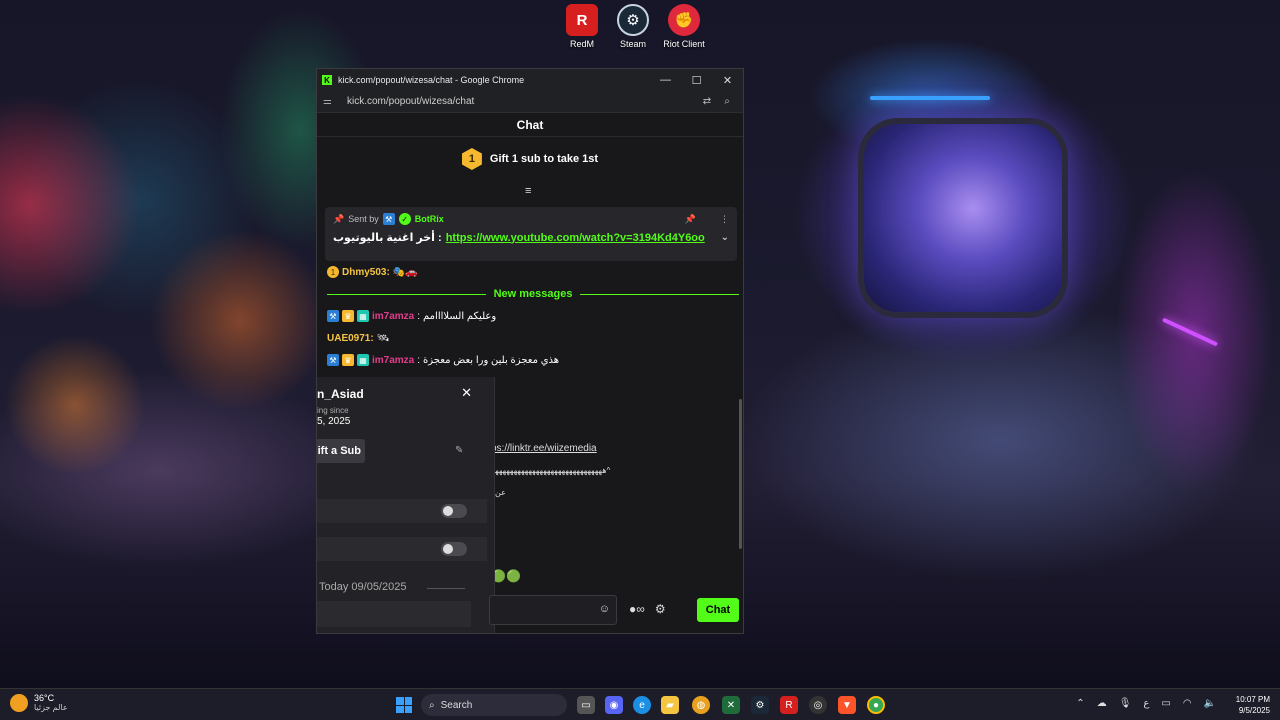 This screenshot has height=720, width=1280. What do you see at coordinates (551, 470) in the screenshot?
I see `chat-partial-text: ههههههههههههههههههههههههههههههه^` at bounding box center [551, 470].